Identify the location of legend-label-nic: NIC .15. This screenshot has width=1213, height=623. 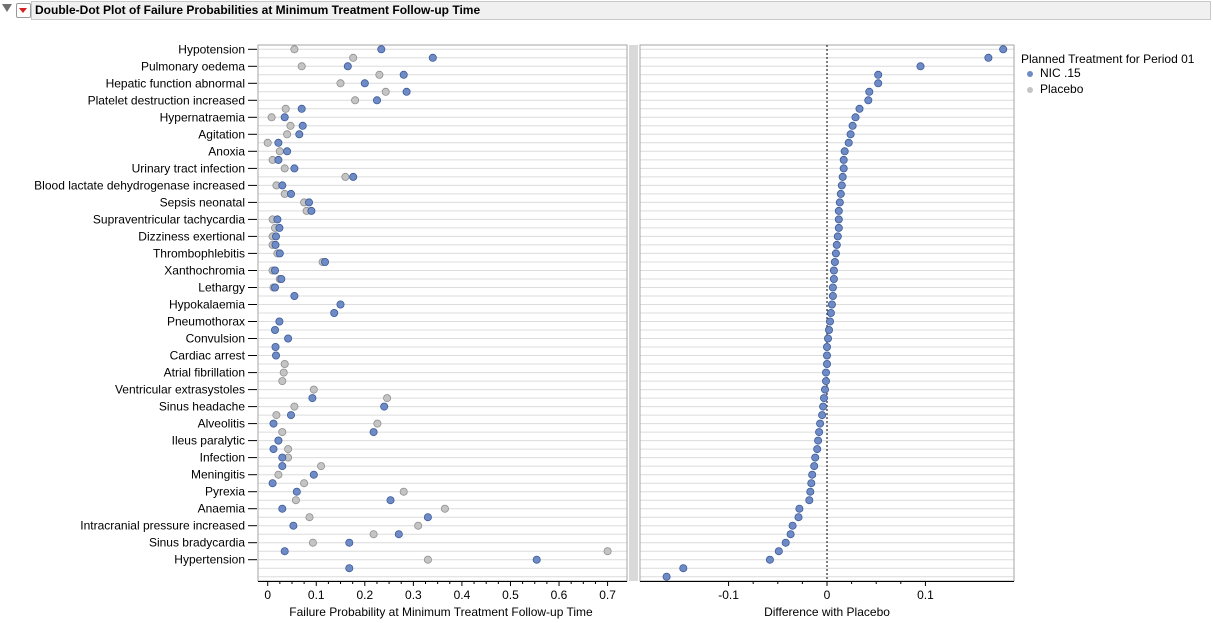
(1060, 73).